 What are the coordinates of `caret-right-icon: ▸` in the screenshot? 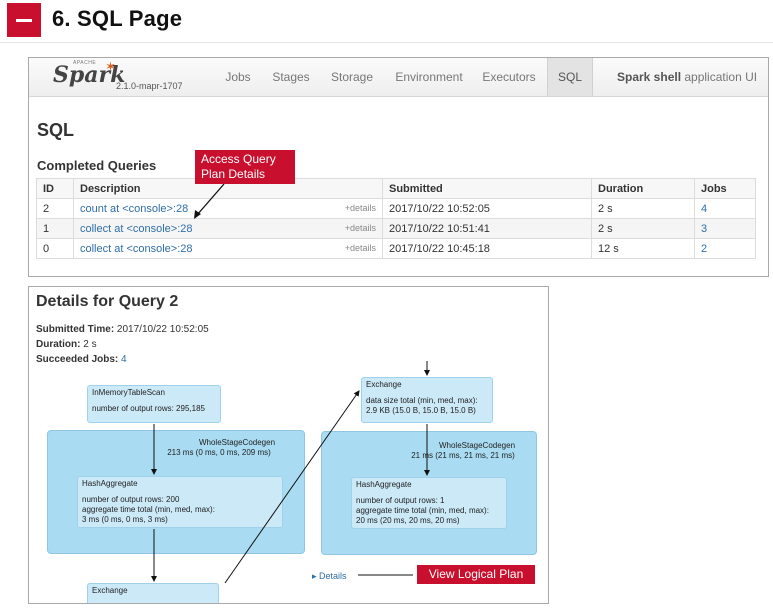 It's located at (314, 576).